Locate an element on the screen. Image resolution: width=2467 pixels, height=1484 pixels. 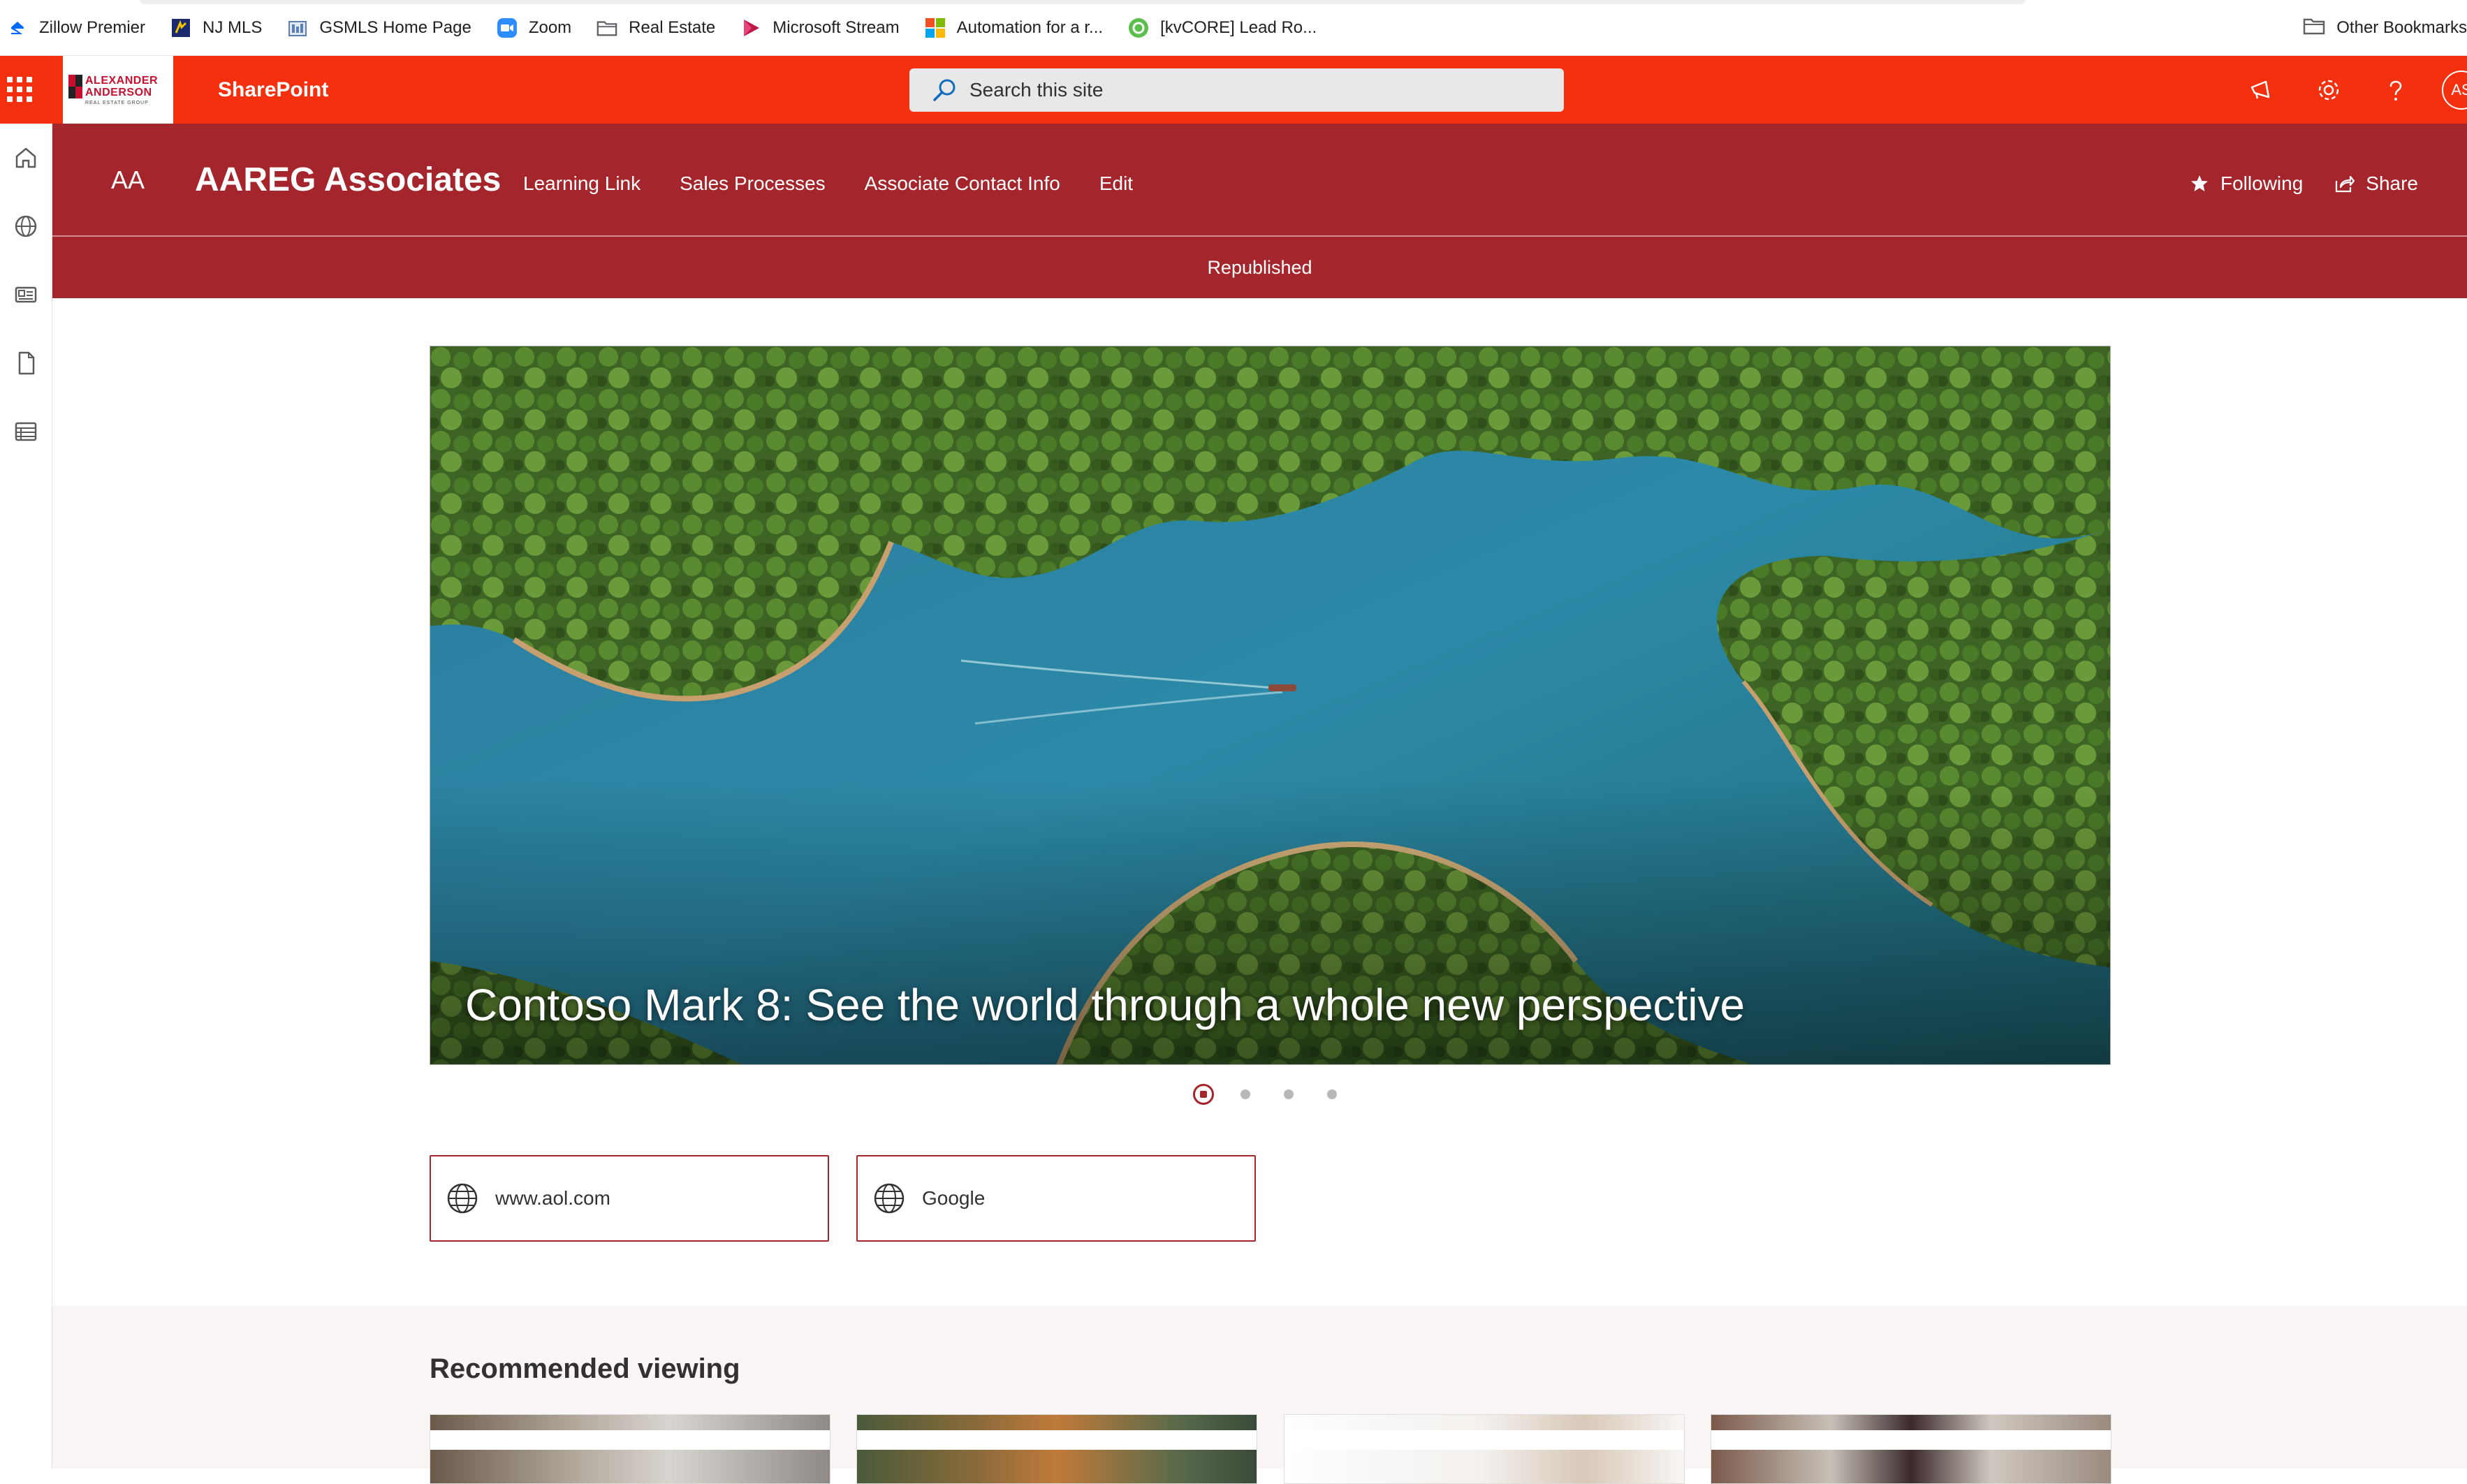
njmls-icon is located at coordinates (180, 27).